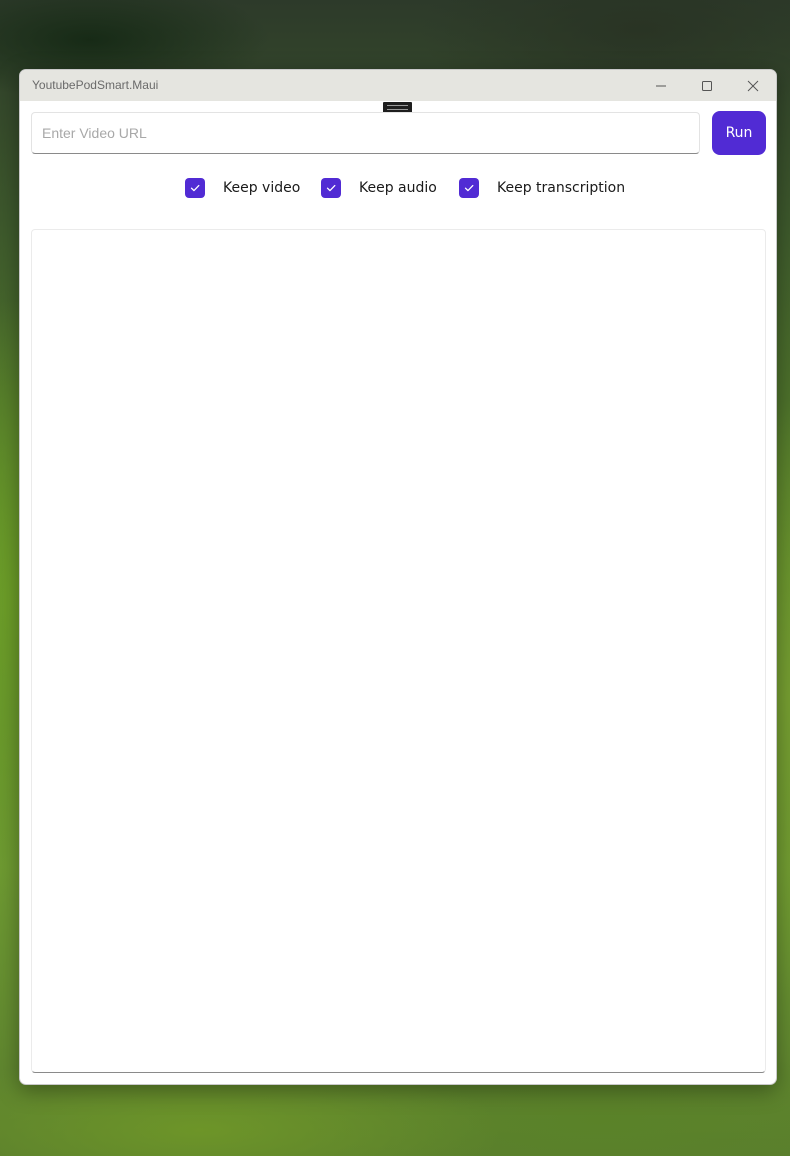  I want to click on maximize-icon, so click(707, 85).